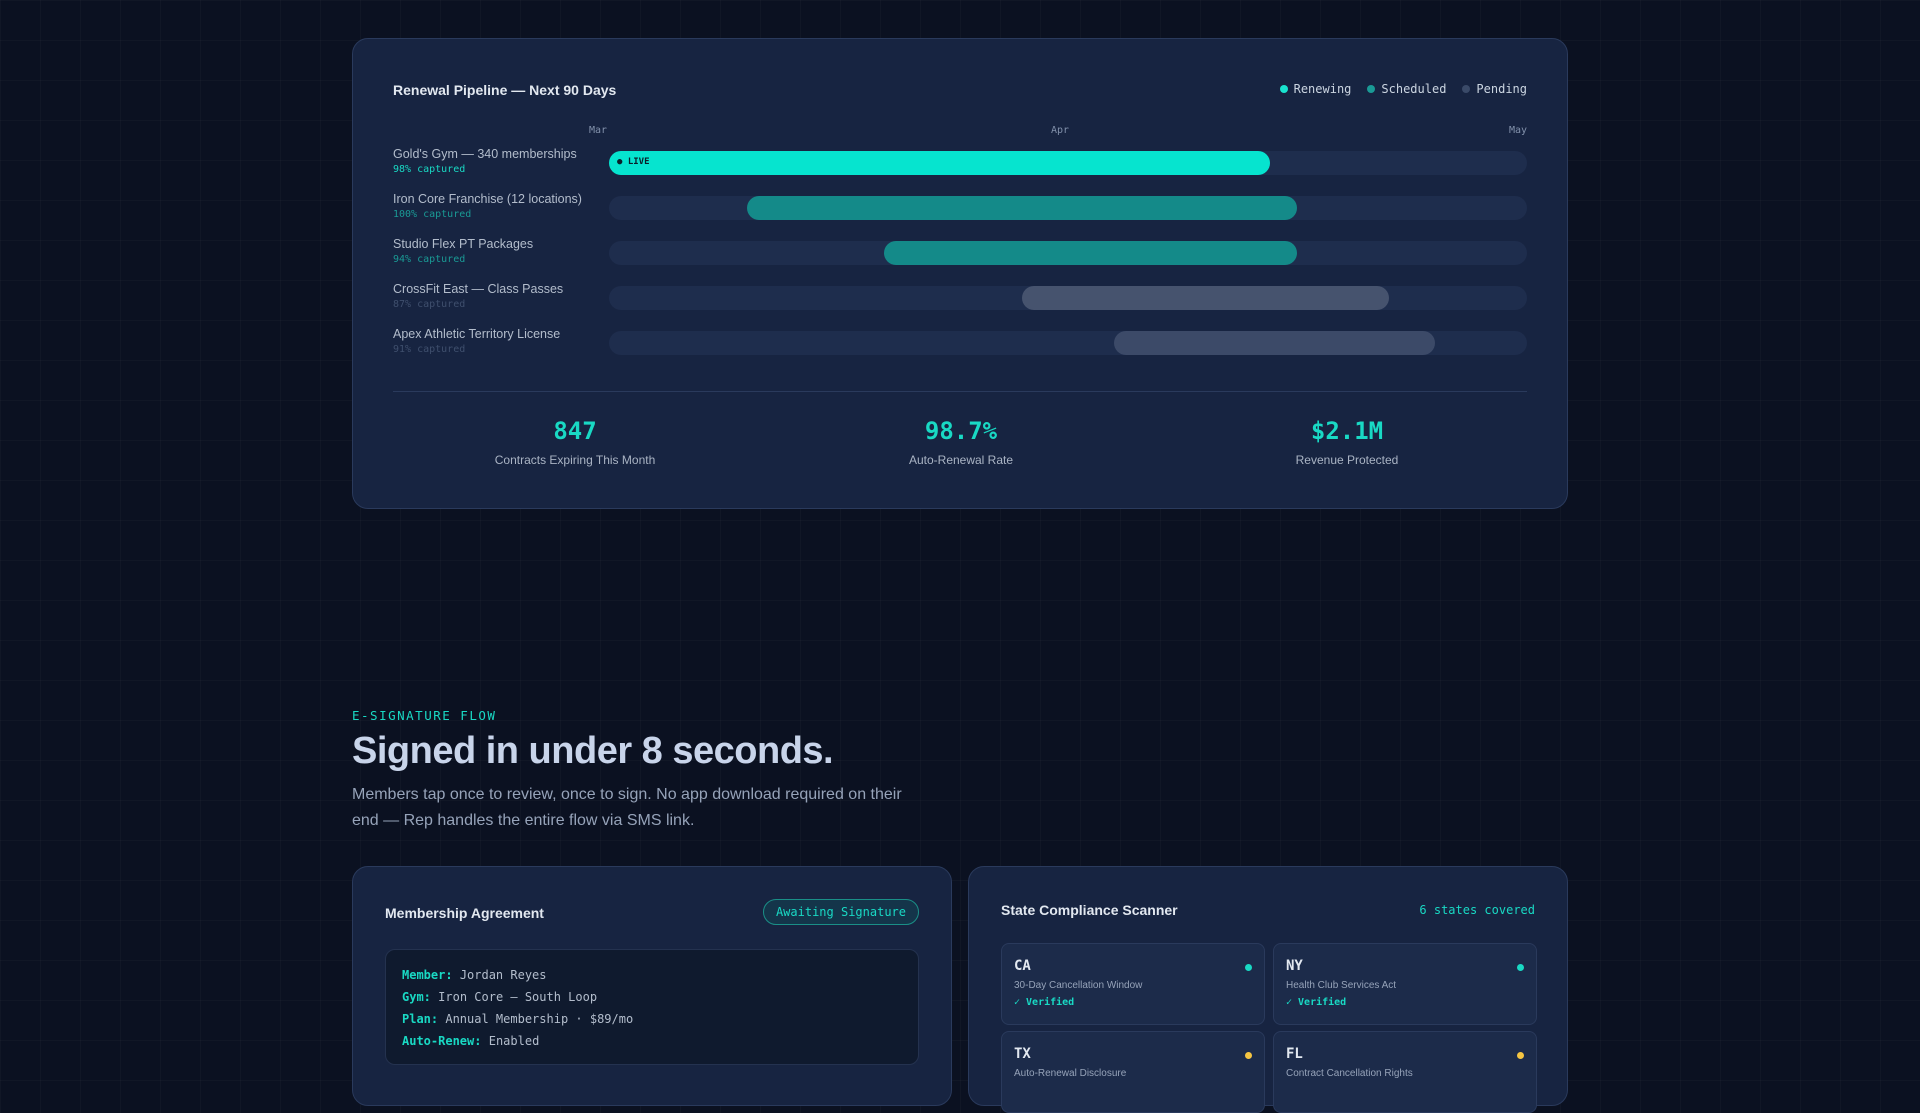  What do you see at coordinates (505, 90) in the screenshot?
I see `pipeline-title: Renewal Pipeline — Next 90 Days` at bounding box center [505, 90].